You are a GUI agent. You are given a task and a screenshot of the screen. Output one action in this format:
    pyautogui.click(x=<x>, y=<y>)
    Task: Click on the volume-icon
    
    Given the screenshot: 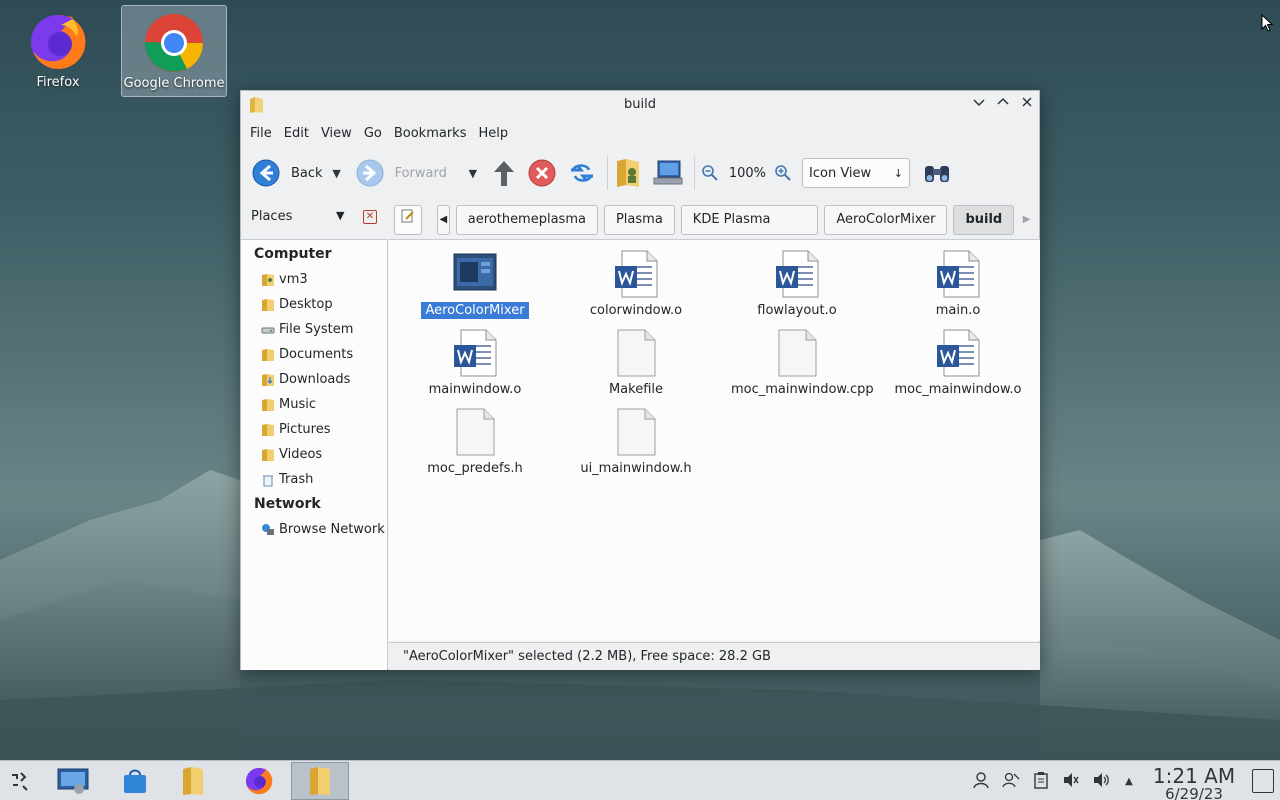 What is the action you would take?
    pyautogui.click(x=1101, y=782)
    